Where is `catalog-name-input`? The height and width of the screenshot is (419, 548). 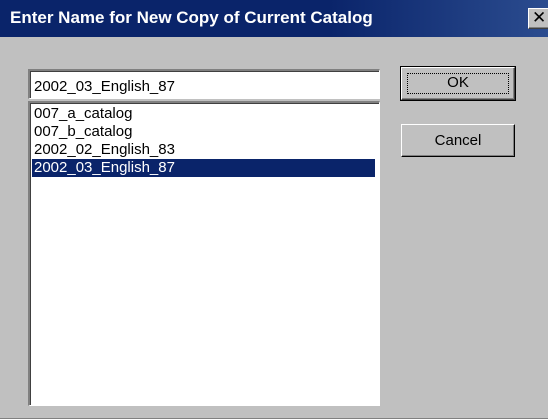
catalog-name-input is located at coordinates (204, 84).